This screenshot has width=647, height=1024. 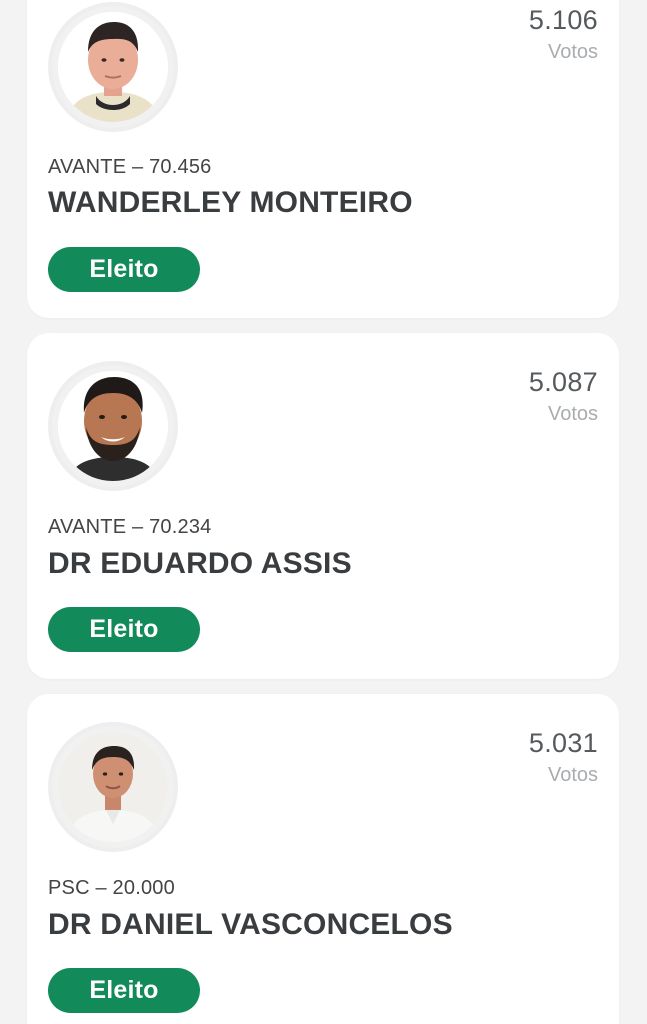 I want to click on party-number: PSC – 20.000, so click(x=111, y=888).